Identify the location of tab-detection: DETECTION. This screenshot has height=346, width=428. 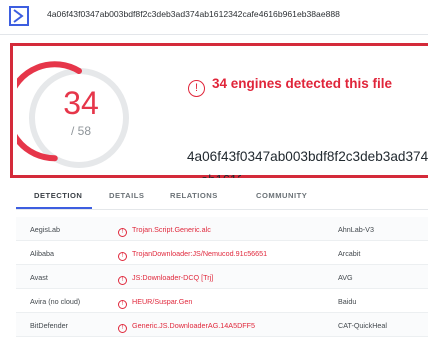
(58, 195).